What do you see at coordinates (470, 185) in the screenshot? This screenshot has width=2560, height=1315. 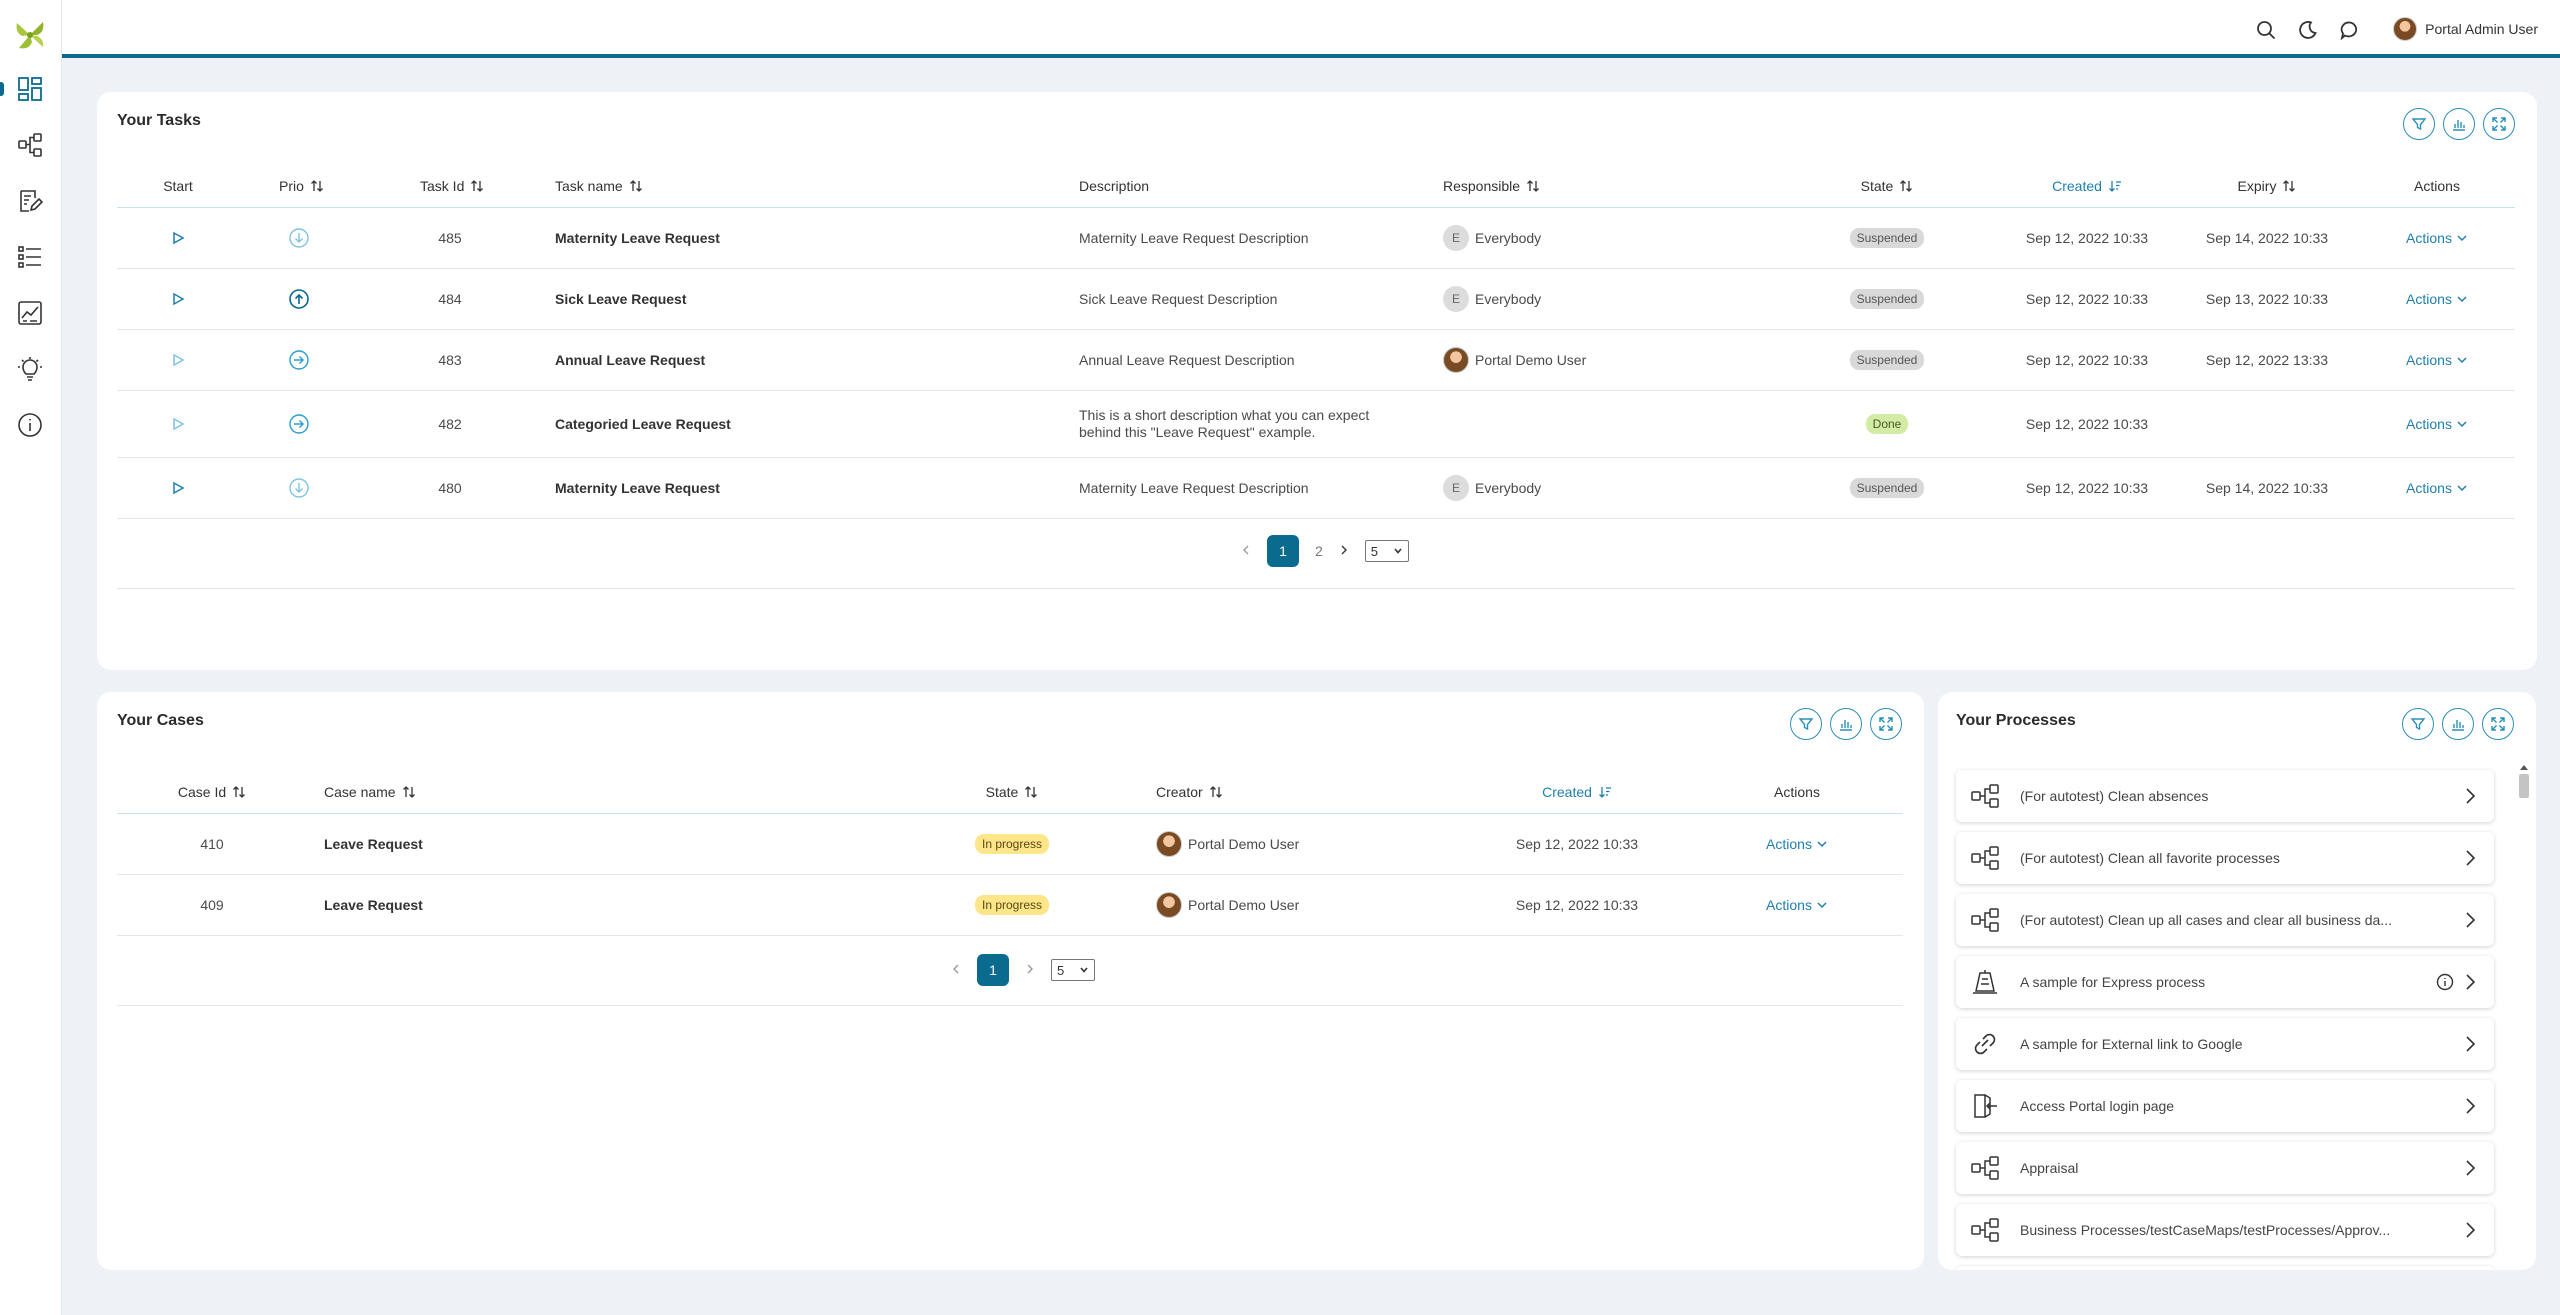 I see `col-task-id: Task Id` at bounding box center [470, 185].